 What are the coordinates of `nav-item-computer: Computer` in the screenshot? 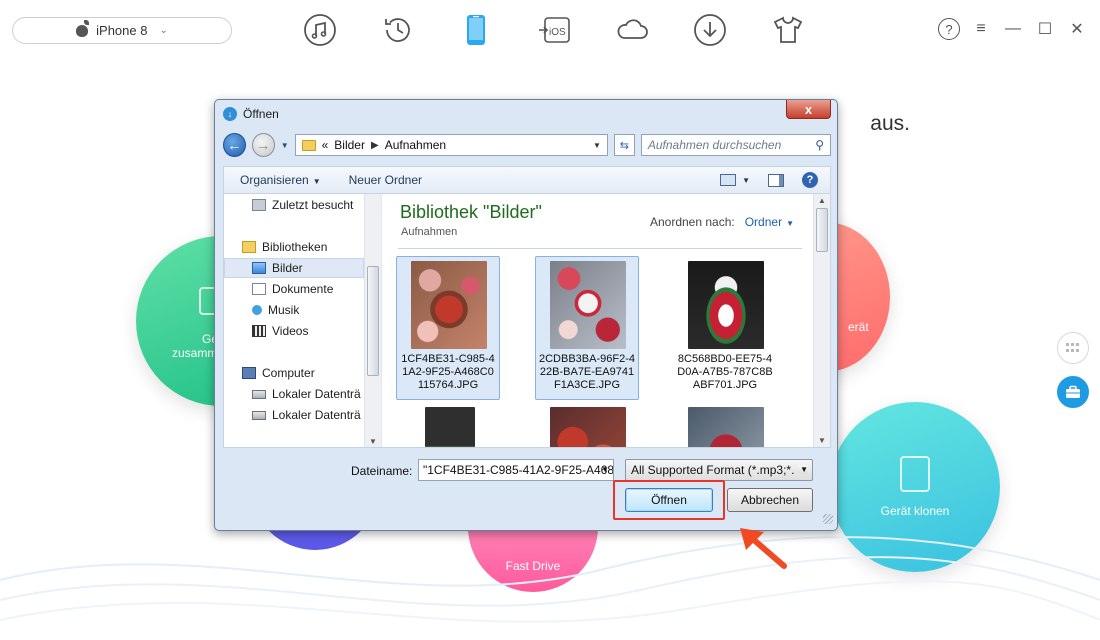 It's located at (278, 373).